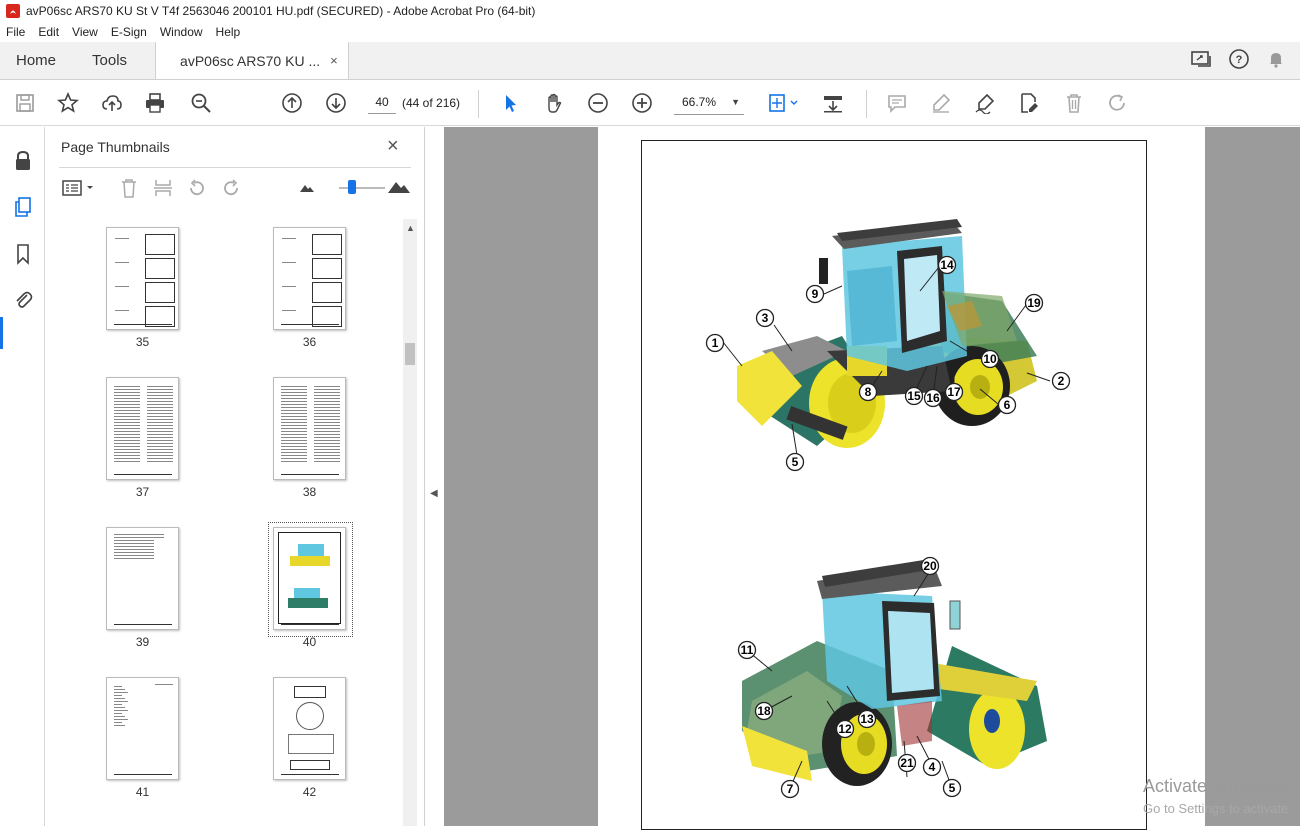  I want to click on previous-page-icon, so click(292, 103).